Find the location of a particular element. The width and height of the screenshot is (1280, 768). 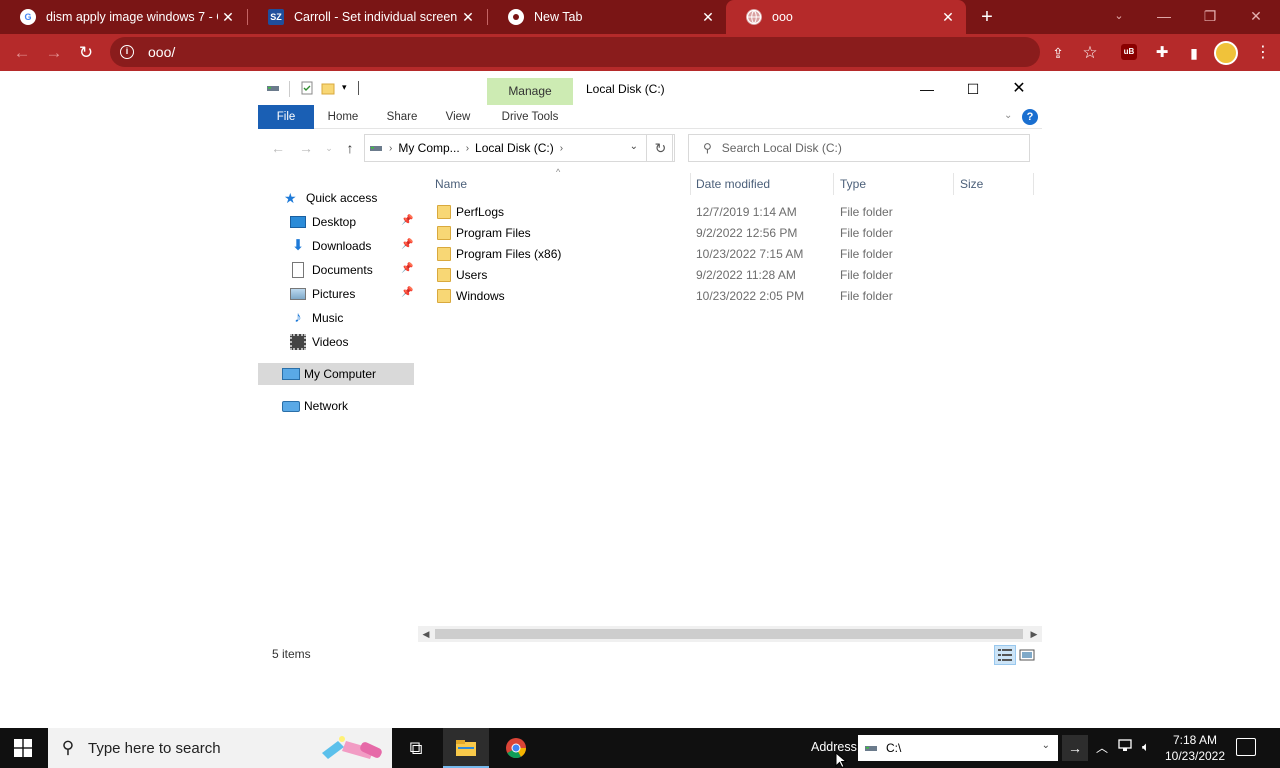

show-hidden-icons-chevron-icon: ︿ is located at coordinates (1102, 747).